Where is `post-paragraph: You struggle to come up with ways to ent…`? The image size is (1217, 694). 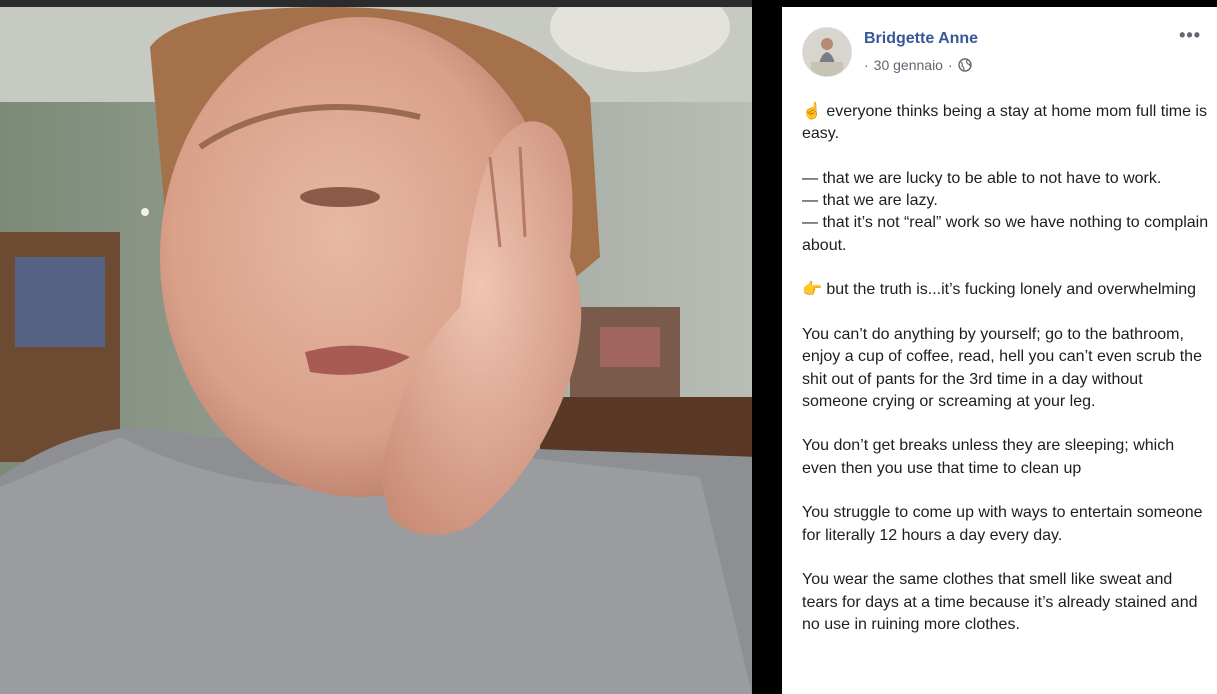
post-paragraph: You struggle to come up with ways to ent… is located at coordinates (1002, 524).